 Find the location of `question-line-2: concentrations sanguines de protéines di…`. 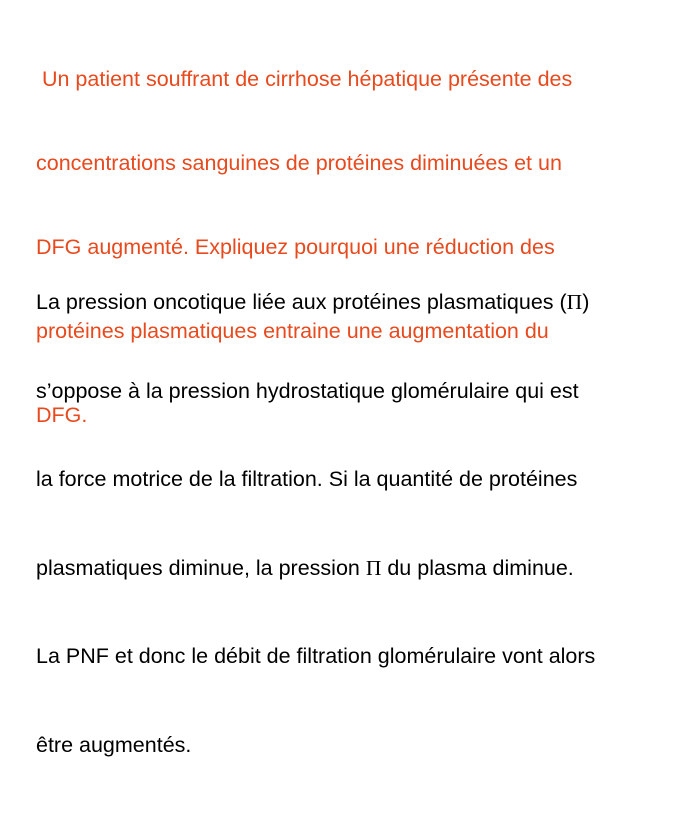

question-line-2: concentrations sanguines de protéines di… is located at coordinates (299, 163).